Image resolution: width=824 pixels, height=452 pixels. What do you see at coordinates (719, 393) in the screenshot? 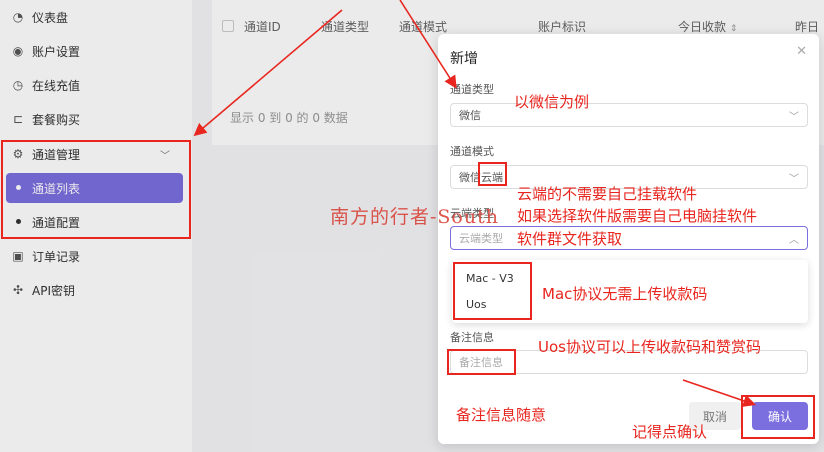
I see `arrow-to-confirm` at bounding box center [719, 393].